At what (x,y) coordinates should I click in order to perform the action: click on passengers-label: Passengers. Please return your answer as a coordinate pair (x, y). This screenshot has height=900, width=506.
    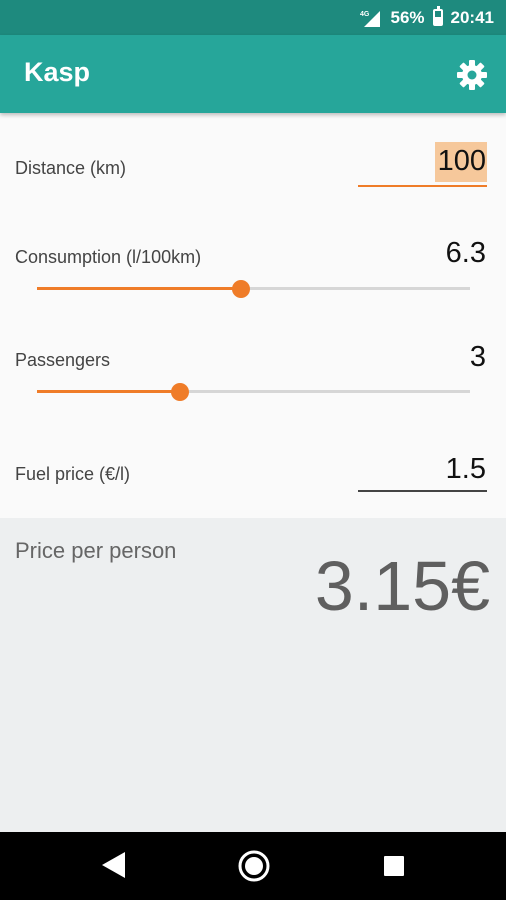
    Looking at the image, I should click on (63, 360).